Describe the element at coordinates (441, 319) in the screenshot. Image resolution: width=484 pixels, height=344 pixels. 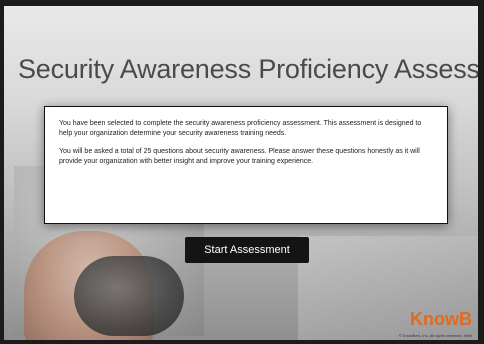
I see `brand-logo: KnowB` at that location.